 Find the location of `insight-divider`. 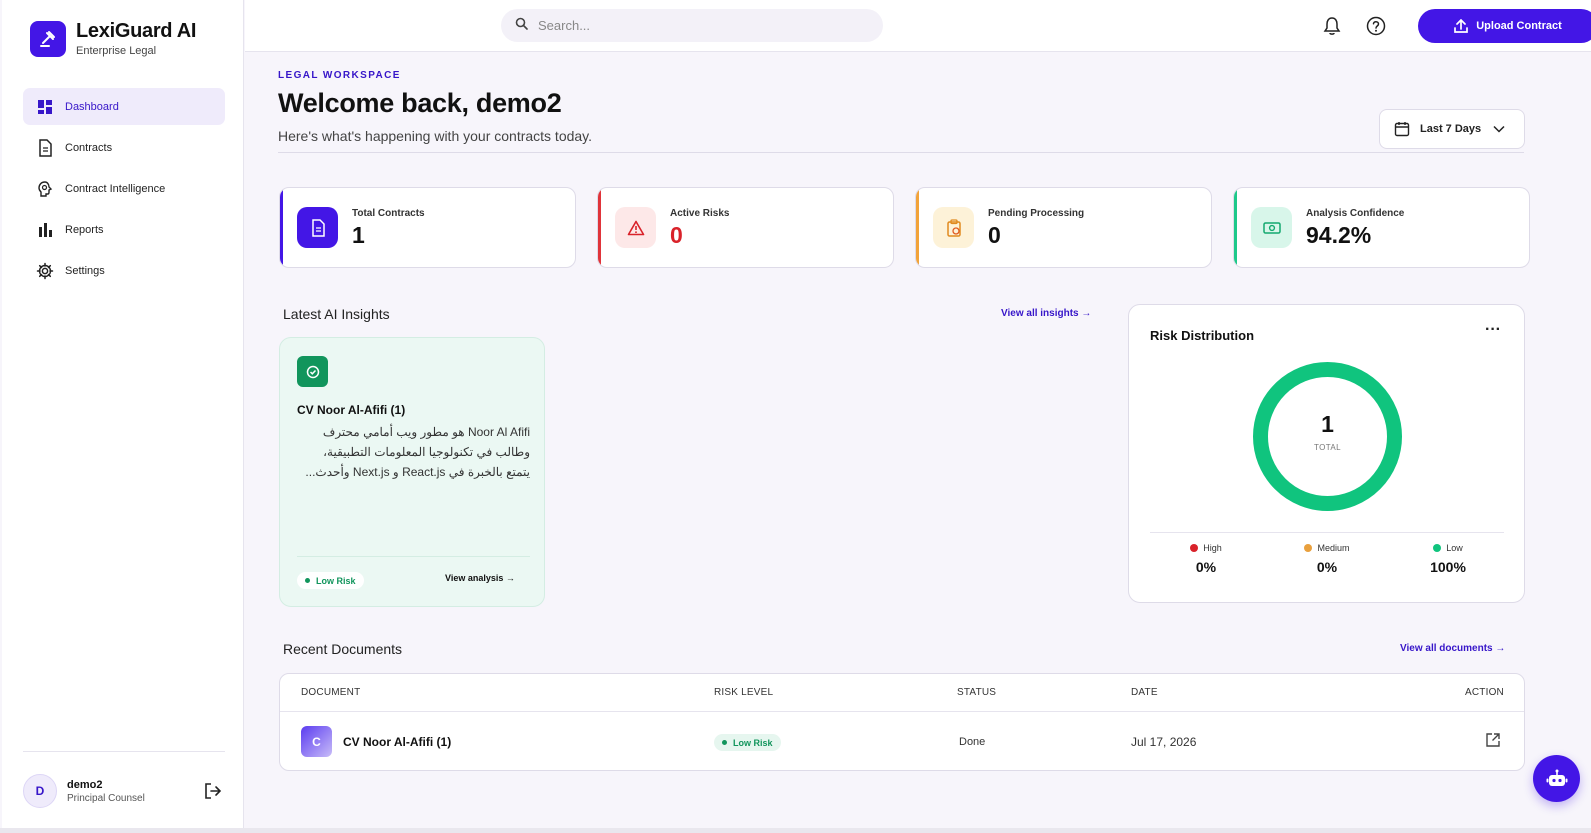

insight-divider is located at coordinates (413, 556).